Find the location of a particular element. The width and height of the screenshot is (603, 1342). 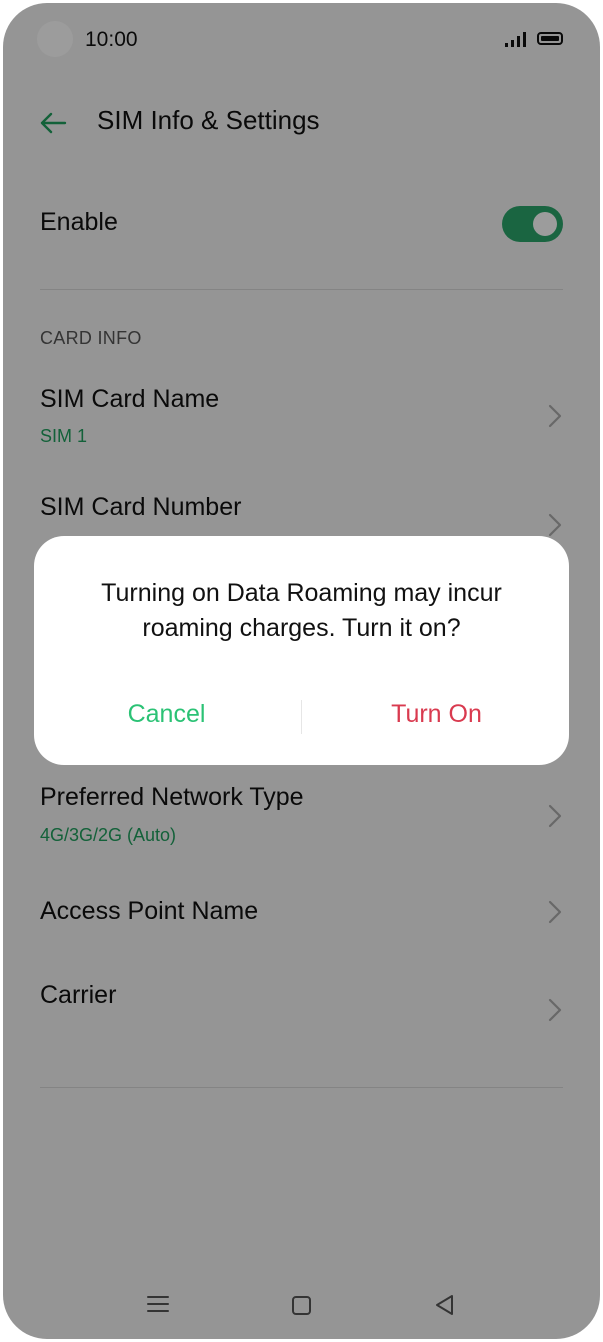

button-divider is located at coordinates (301, 717).